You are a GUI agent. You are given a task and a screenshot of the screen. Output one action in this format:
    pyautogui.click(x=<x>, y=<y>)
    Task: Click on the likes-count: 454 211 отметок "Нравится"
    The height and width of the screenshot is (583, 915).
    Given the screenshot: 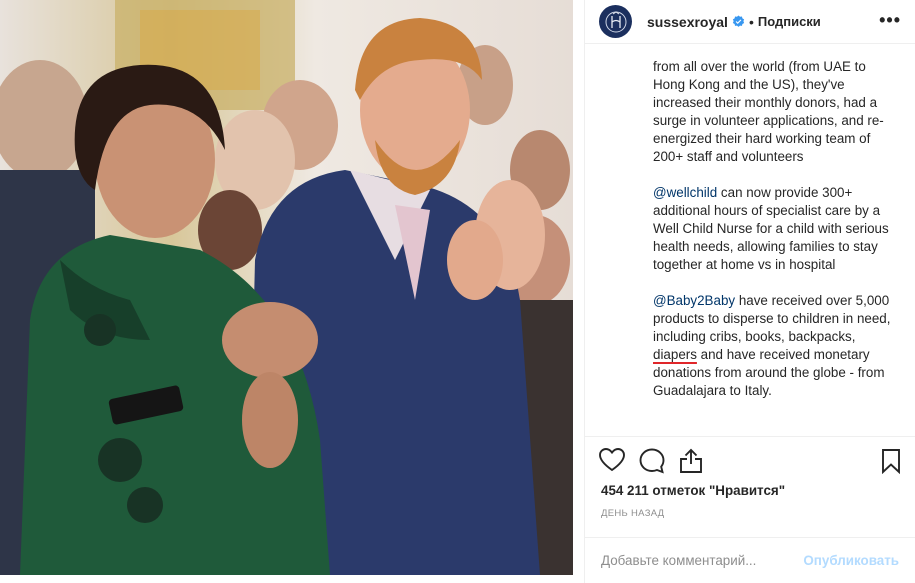 What is the action you would take?
    pyautogui.click(x=693, y=490)
    